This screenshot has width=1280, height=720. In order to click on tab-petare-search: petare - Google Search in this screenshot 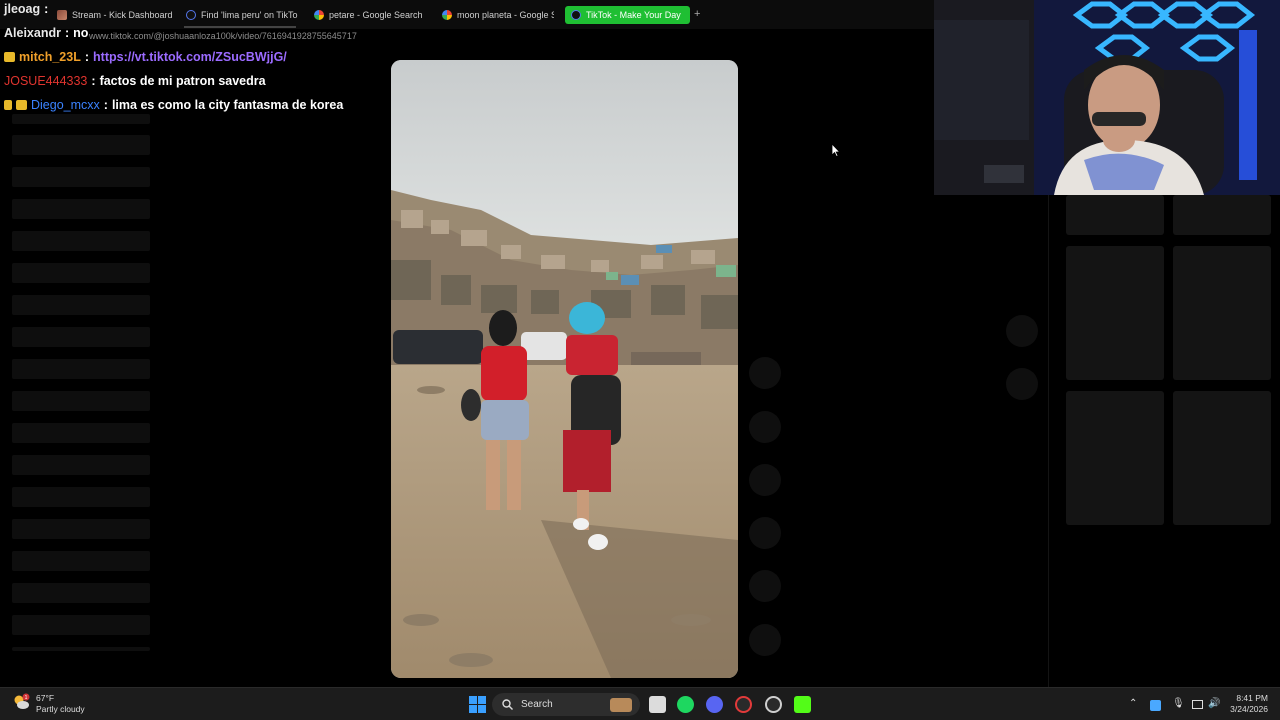, I will do `click(371, 15)`.